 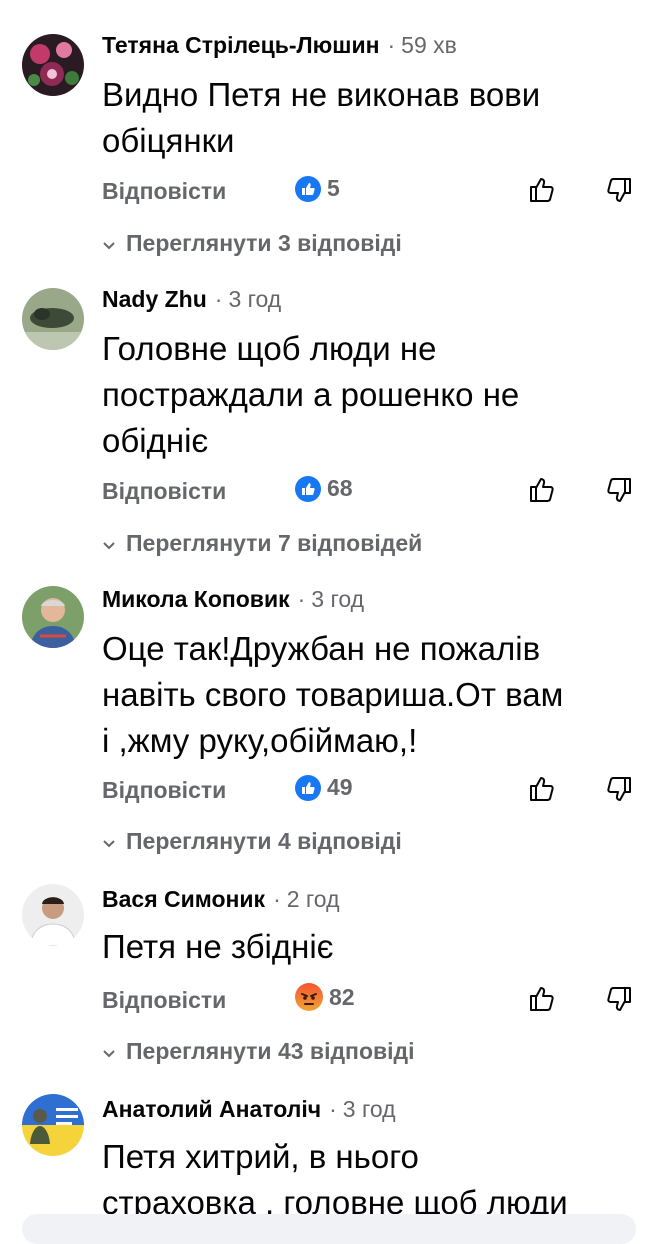 I want to click on author-name: Микола Коповик, so click(x=196, y=599).